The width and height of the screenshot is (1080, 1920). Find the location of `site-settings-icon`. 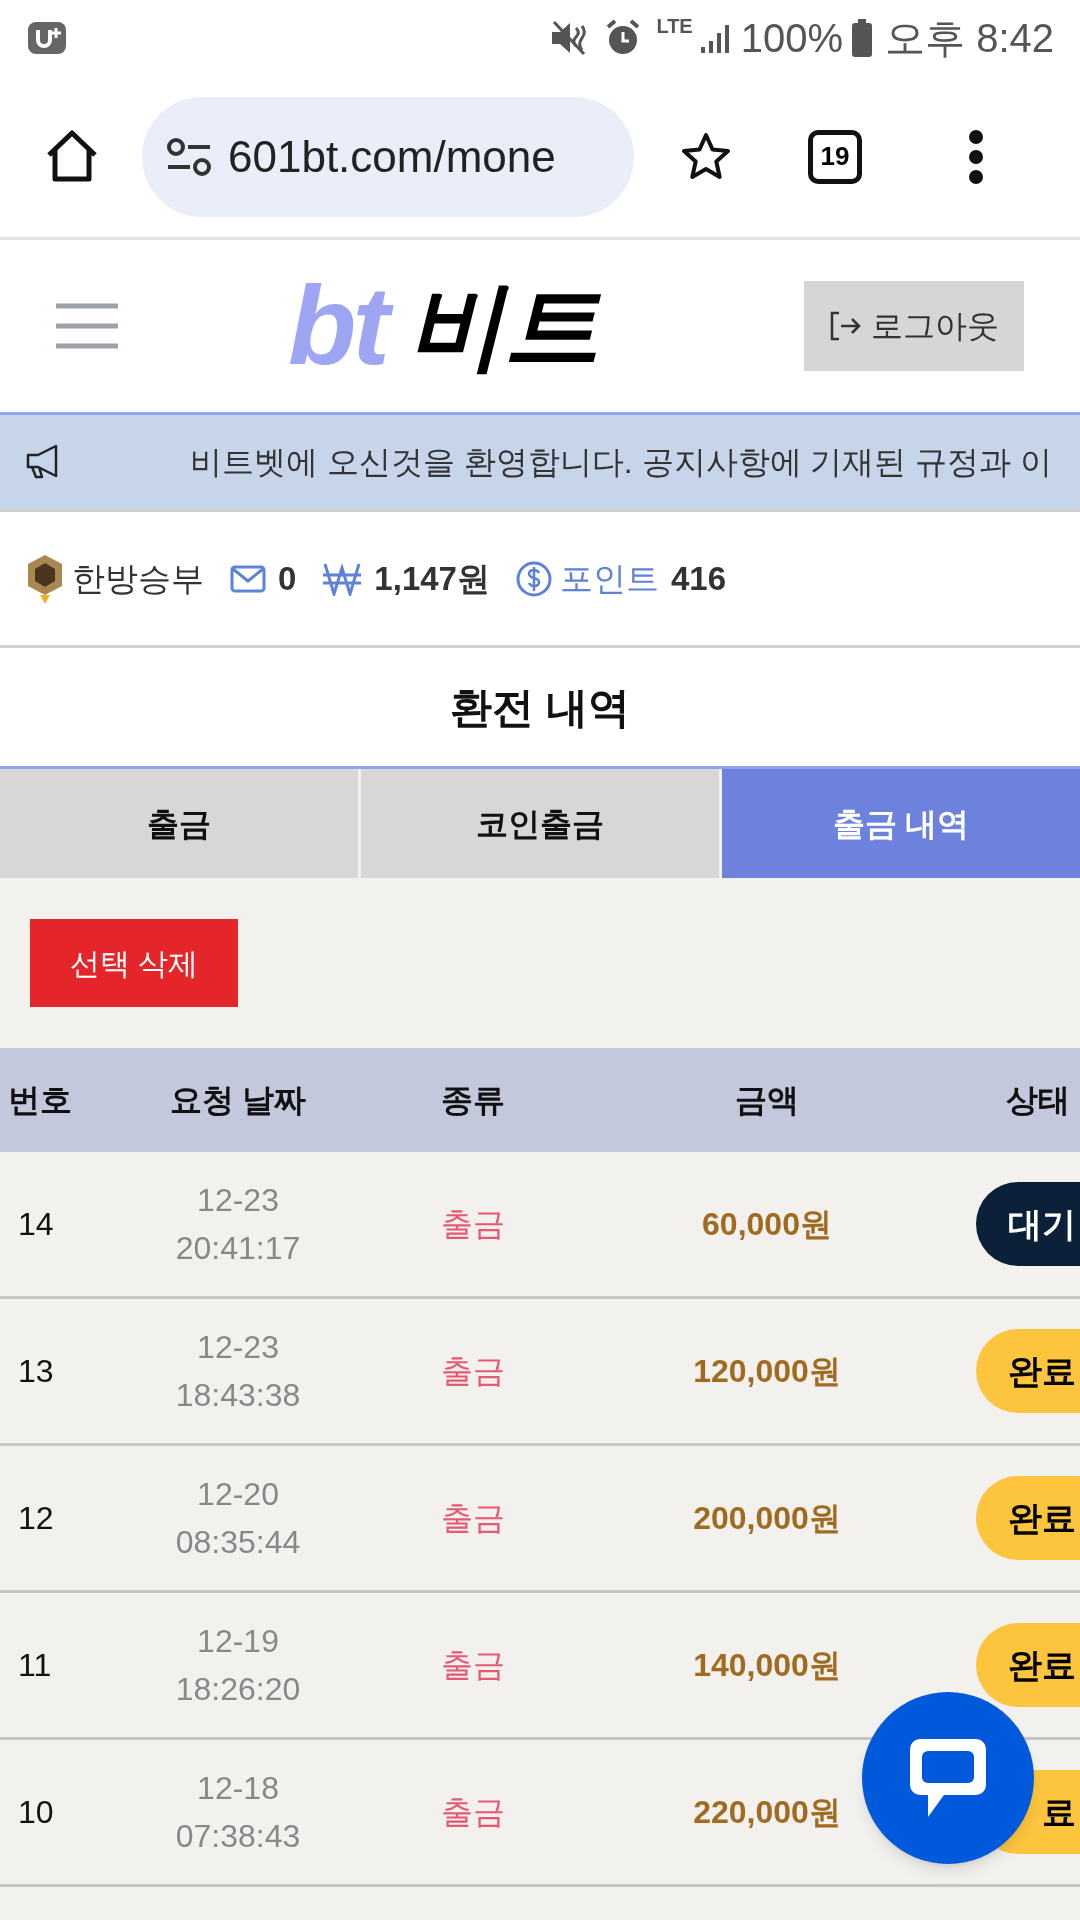

site-settings-icon is located at coordinates (189, 156).